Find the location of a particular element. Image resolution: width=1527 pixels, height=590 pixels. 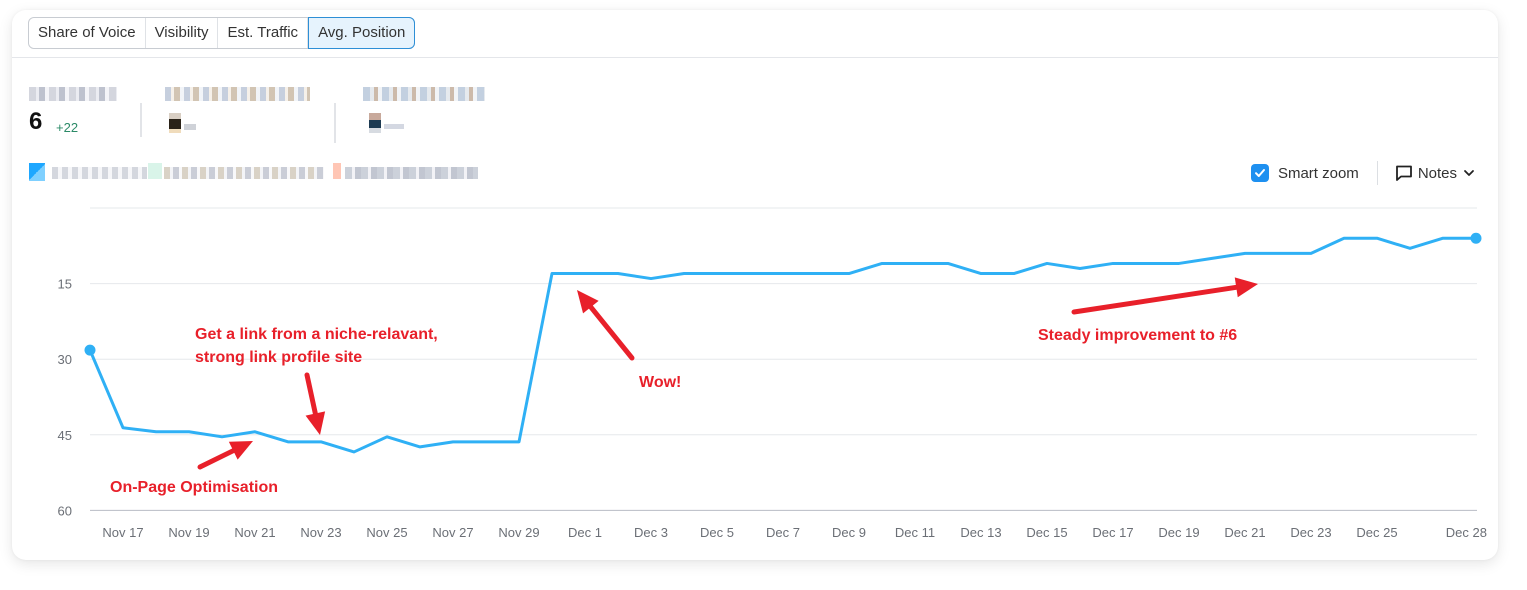

annotation-onpage: On-Page Optimisation is located at coordinates (194, 487).